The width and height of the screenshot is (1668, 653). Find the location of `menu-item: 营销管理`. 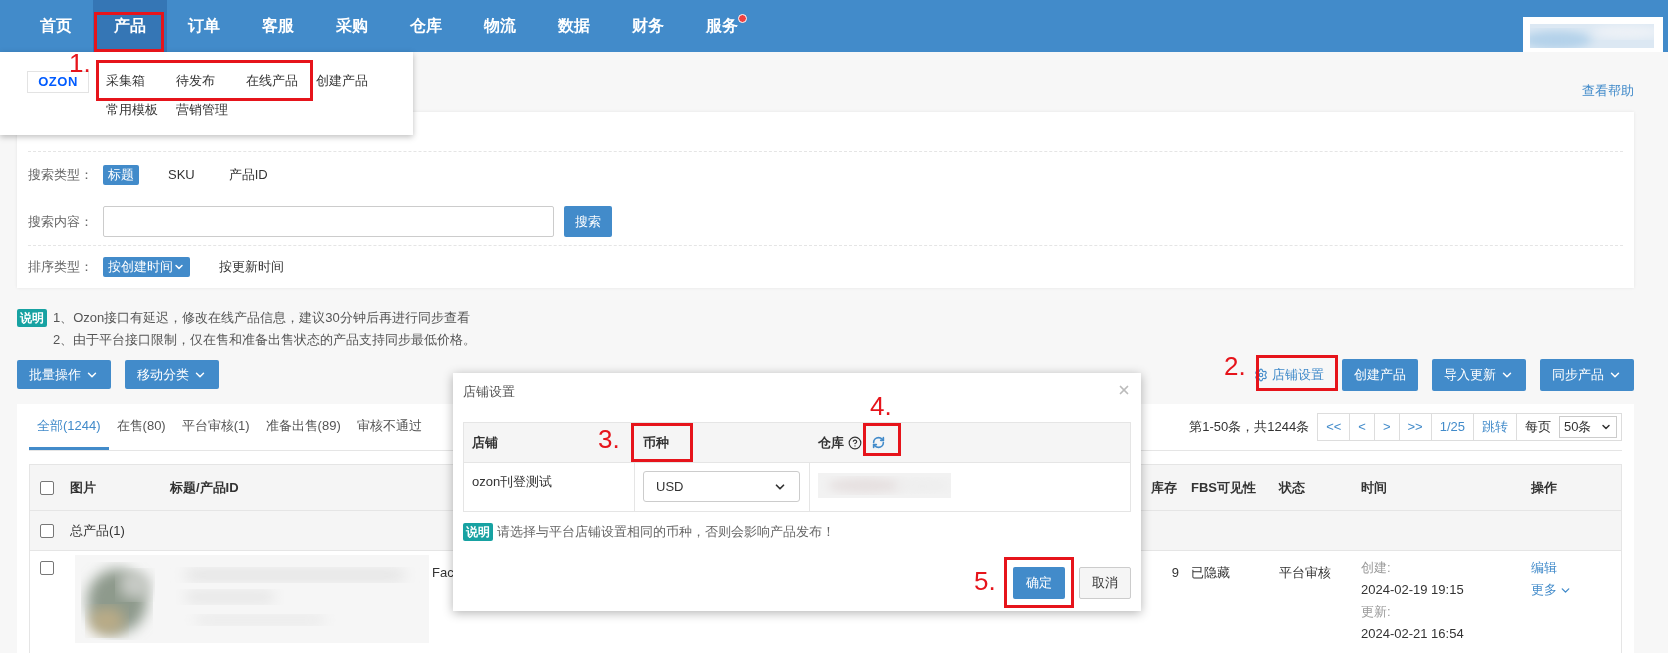

menu-item: 营销管理 is located at coordinates (211, 109).